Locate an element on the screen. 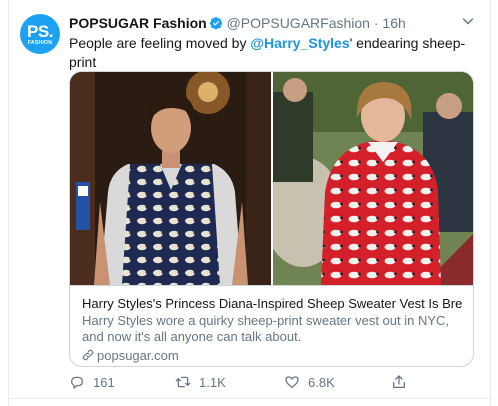 Image resolution: width=498 pixels, height=406 pixels. heart-icon is located at coordinates (292, 382).